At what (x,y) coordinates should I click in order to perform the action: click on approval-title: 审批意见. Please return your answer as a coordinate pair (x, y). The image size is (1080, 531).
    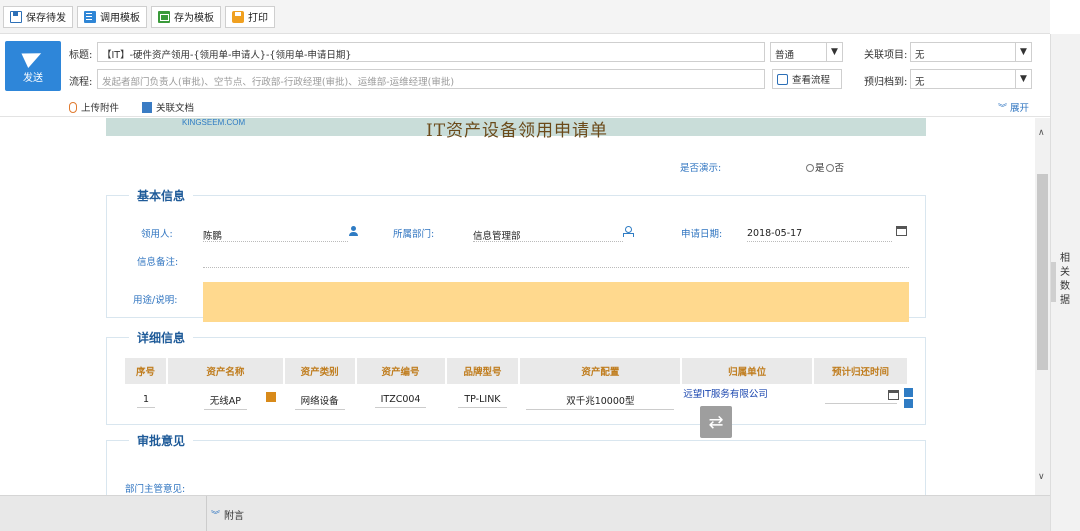
    Looking at the image, I should click on (161, 440).